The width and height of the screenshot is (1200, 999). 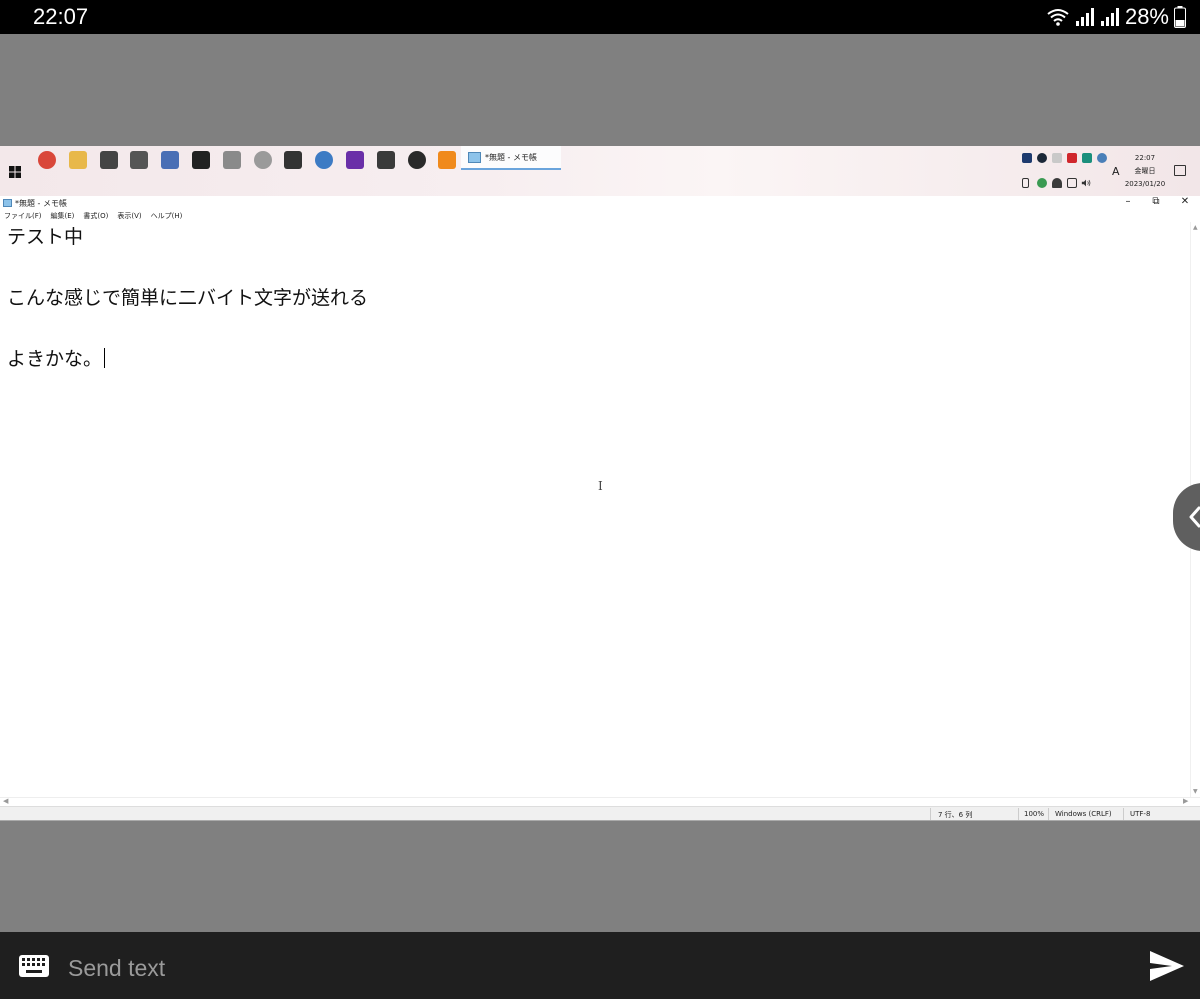 What do you see at coordinates (600, 813) in the screenshot?
I see `notepad-statusbar: 7 行、6 列 100% Windows (CRLF) UTF-8` at bounding box center [600, 813].